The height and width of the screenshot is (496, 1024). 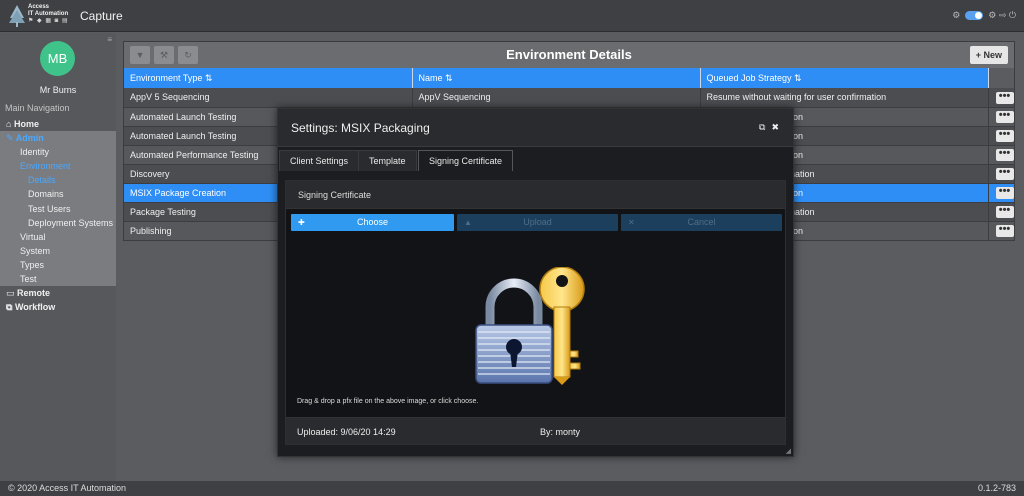 What do you see at coordinates (762, 127) in the screenshot?
I see `maximize-icon: ⧉` at bounding box center [762, 127].